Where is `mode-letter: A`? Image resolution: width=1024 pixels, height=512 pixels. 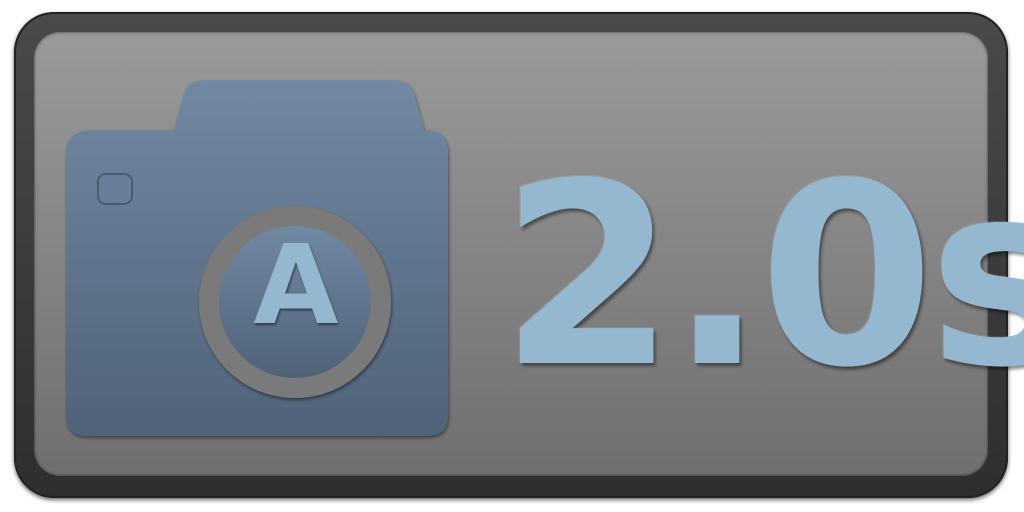
mode-letter: A is located at coordinates (296, 285).